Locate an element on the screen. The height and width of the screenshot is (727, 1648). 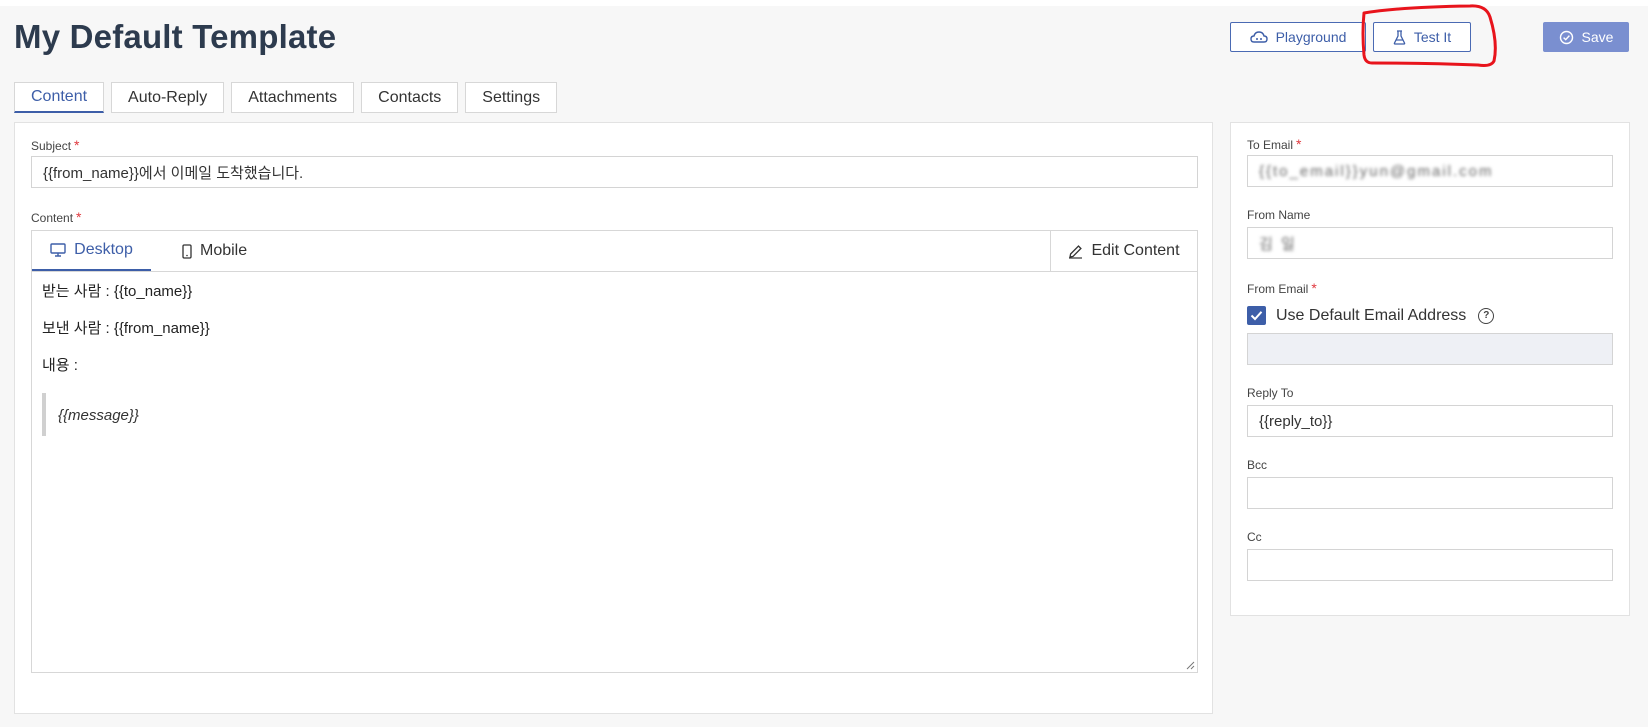
content-label: Content * is located at coordinates (56, 217).